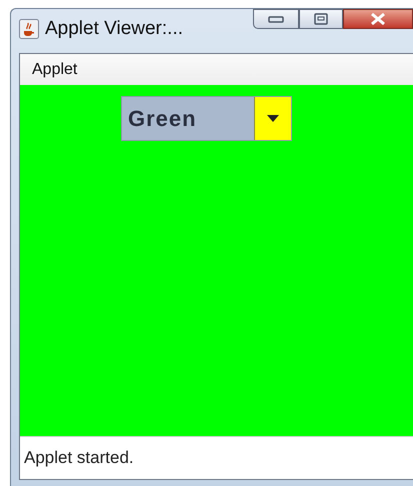  I want to click on close-icon, so click(378, 19).